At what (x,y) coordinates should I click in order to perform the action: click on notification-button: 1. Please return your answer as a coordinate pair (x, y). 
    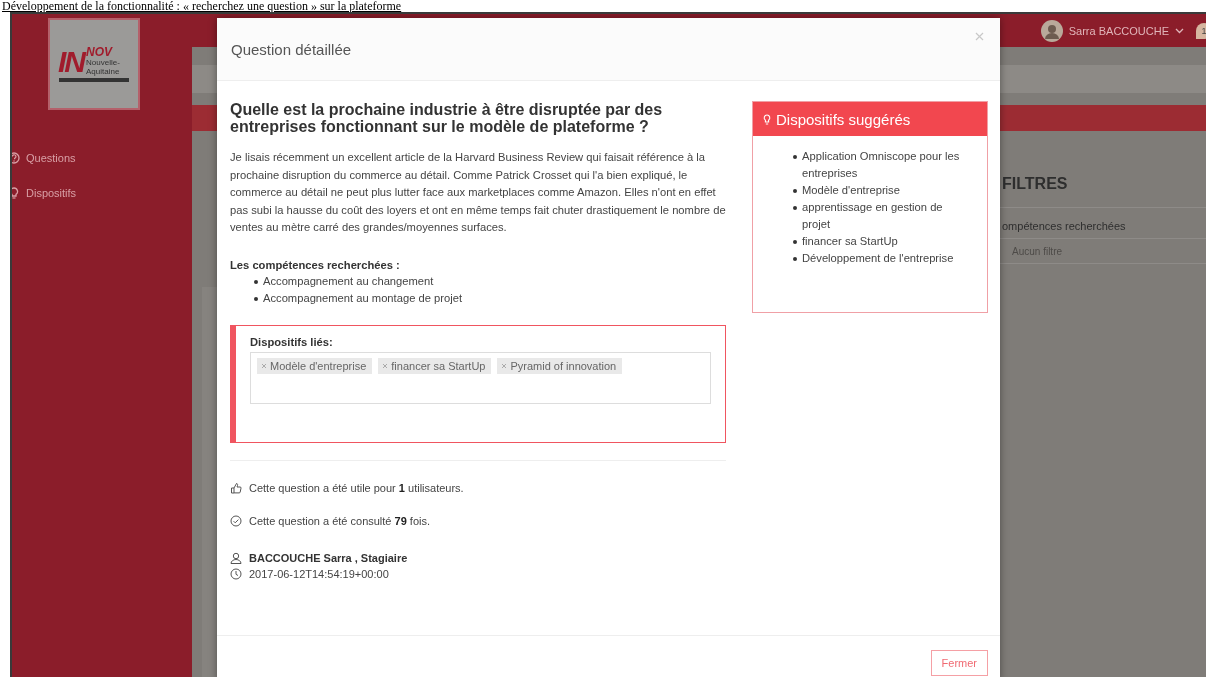
    Looking at the image, I should click on (1201, 30).